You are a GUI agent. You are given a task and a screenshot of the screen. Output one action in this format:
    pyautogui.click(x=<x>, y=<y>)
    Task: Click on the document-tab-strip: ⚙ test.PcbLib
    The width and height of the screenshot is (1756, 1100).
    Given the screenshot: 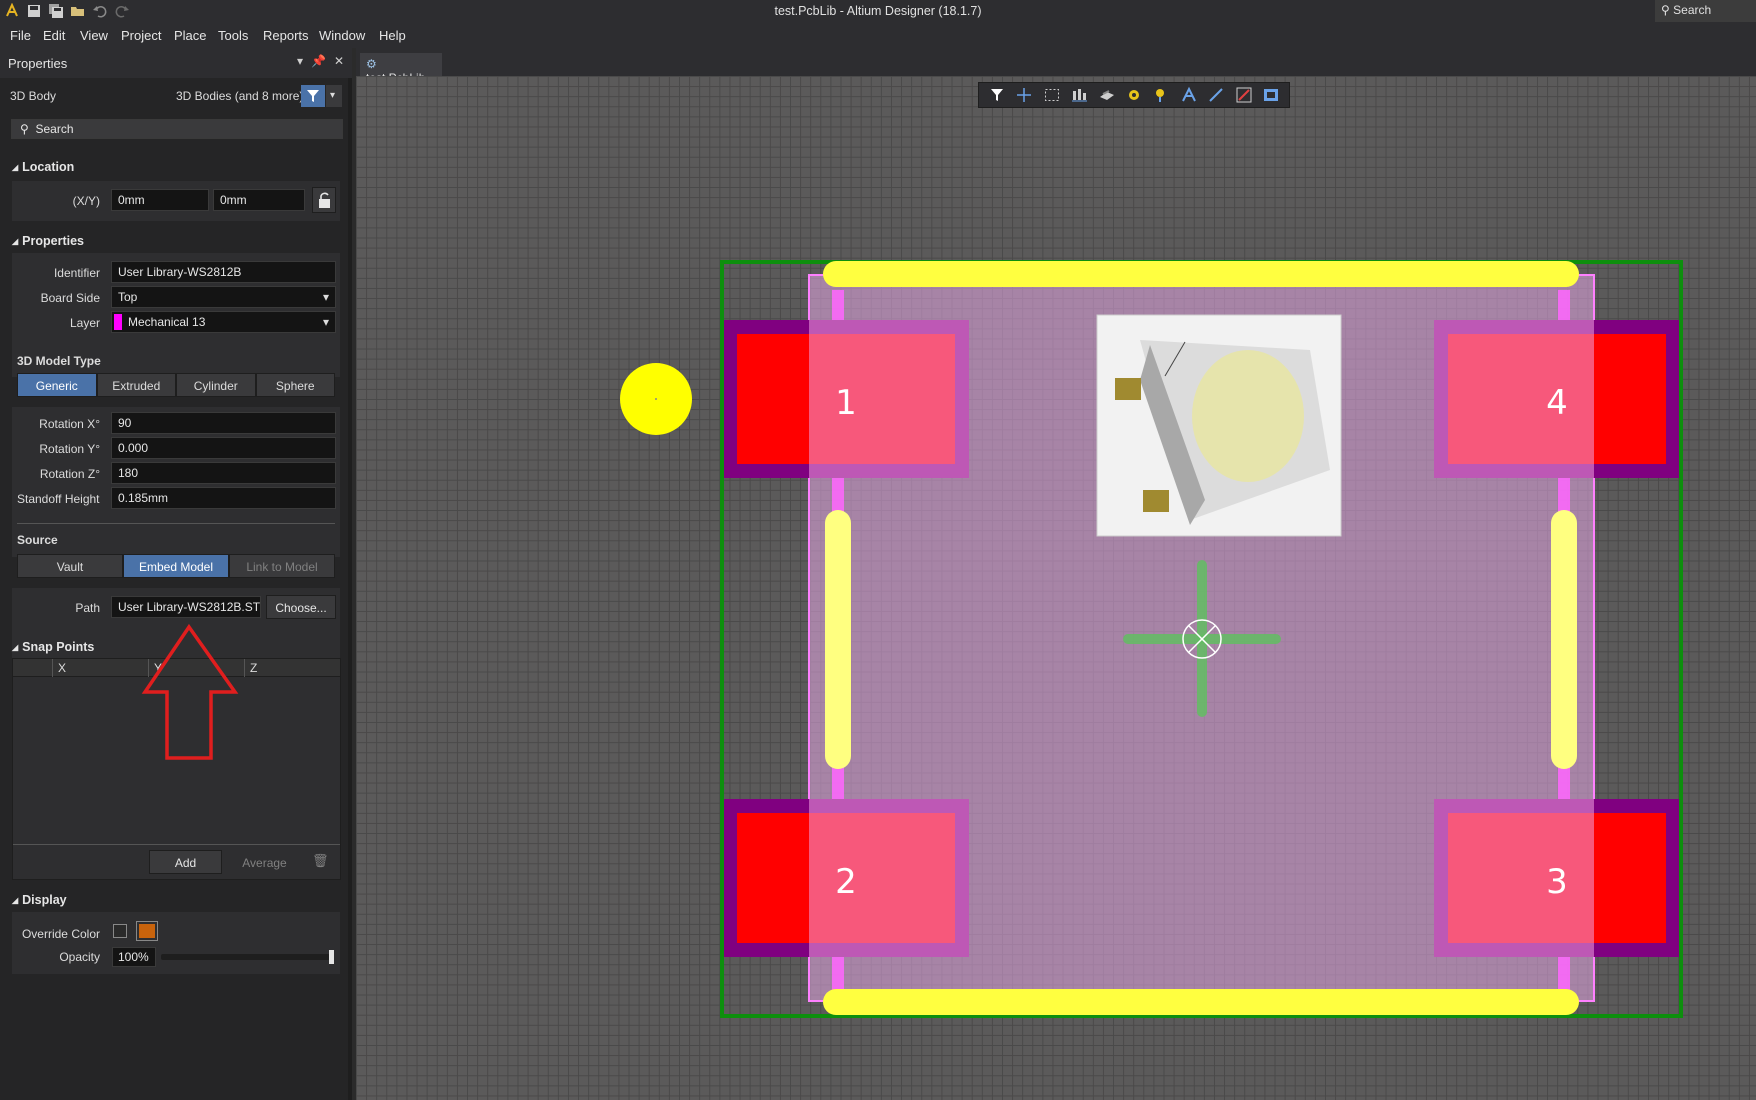 What is the action you would take?
    pyautogui.click(x=1056, y=66)
    